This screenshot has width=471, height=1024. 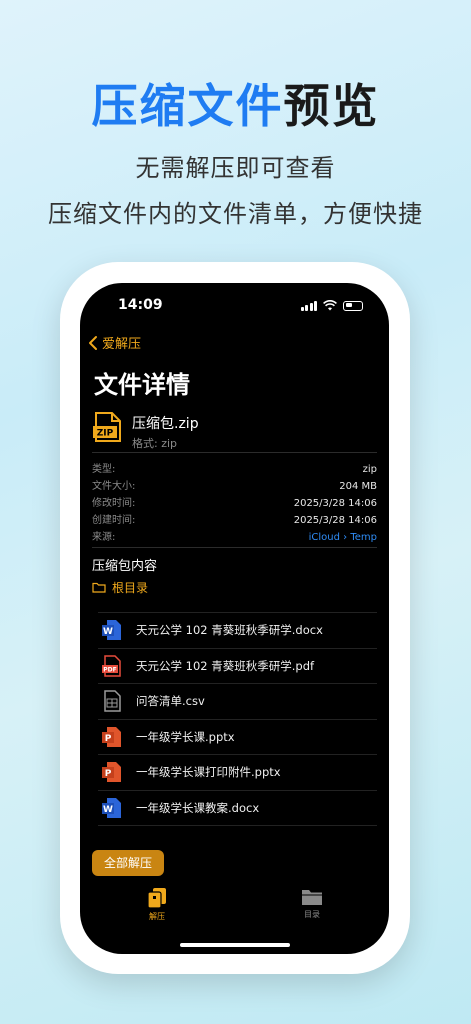 I want to click on tab-extract: 解压, so click(x=157, y=904).